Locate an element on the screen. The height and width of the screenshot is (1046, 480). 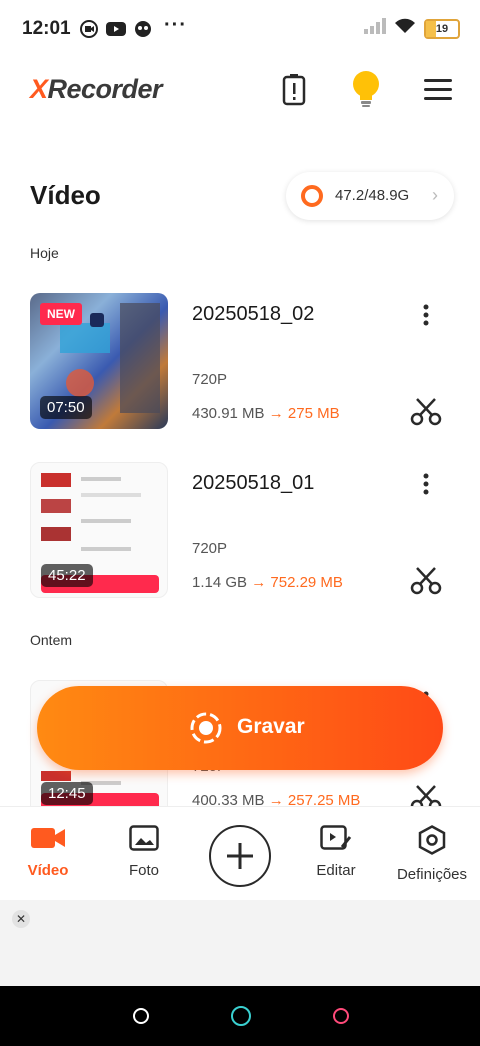
app-logo: XRecorder is located at coordinates (96, 89).